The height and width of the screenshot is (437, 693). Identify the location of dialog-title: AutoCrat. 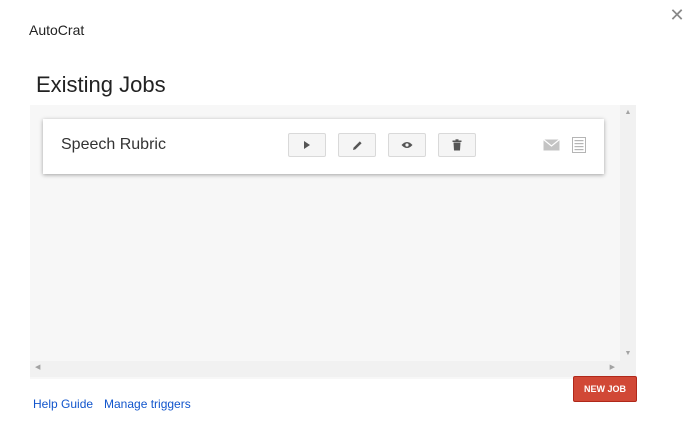
(57, 30).